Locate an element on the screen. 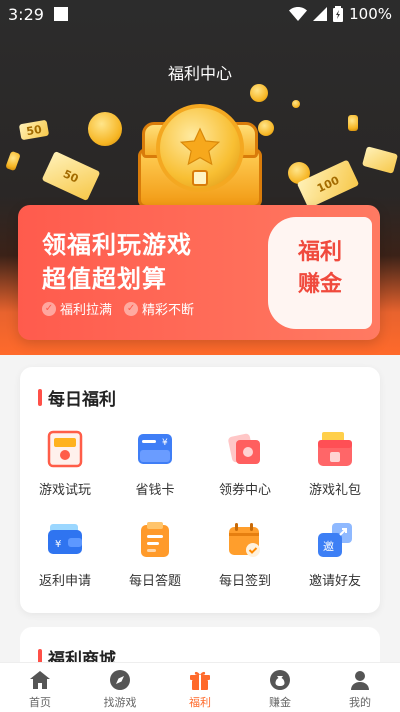 The height and width of the screenshot is (712, 400). benefit-coupon-center: 领券中心 is located at coordinates (245, 463).